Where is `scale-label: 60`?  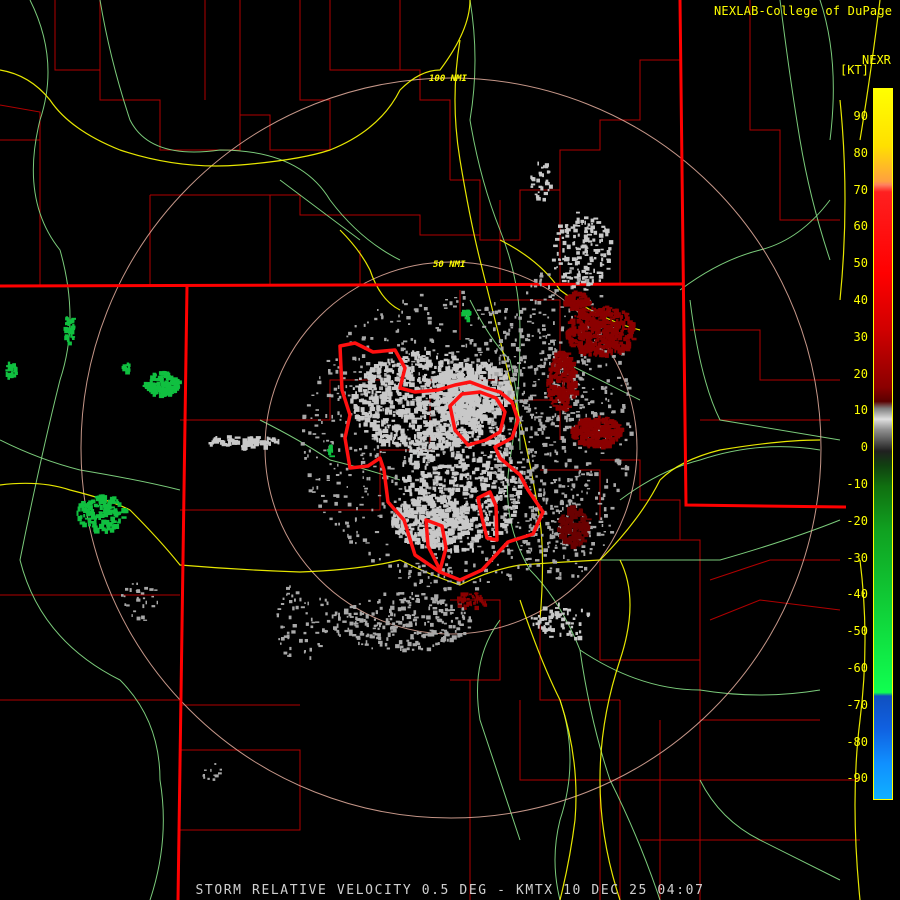 scale-label: 60 is located at coordinates (860, 226).